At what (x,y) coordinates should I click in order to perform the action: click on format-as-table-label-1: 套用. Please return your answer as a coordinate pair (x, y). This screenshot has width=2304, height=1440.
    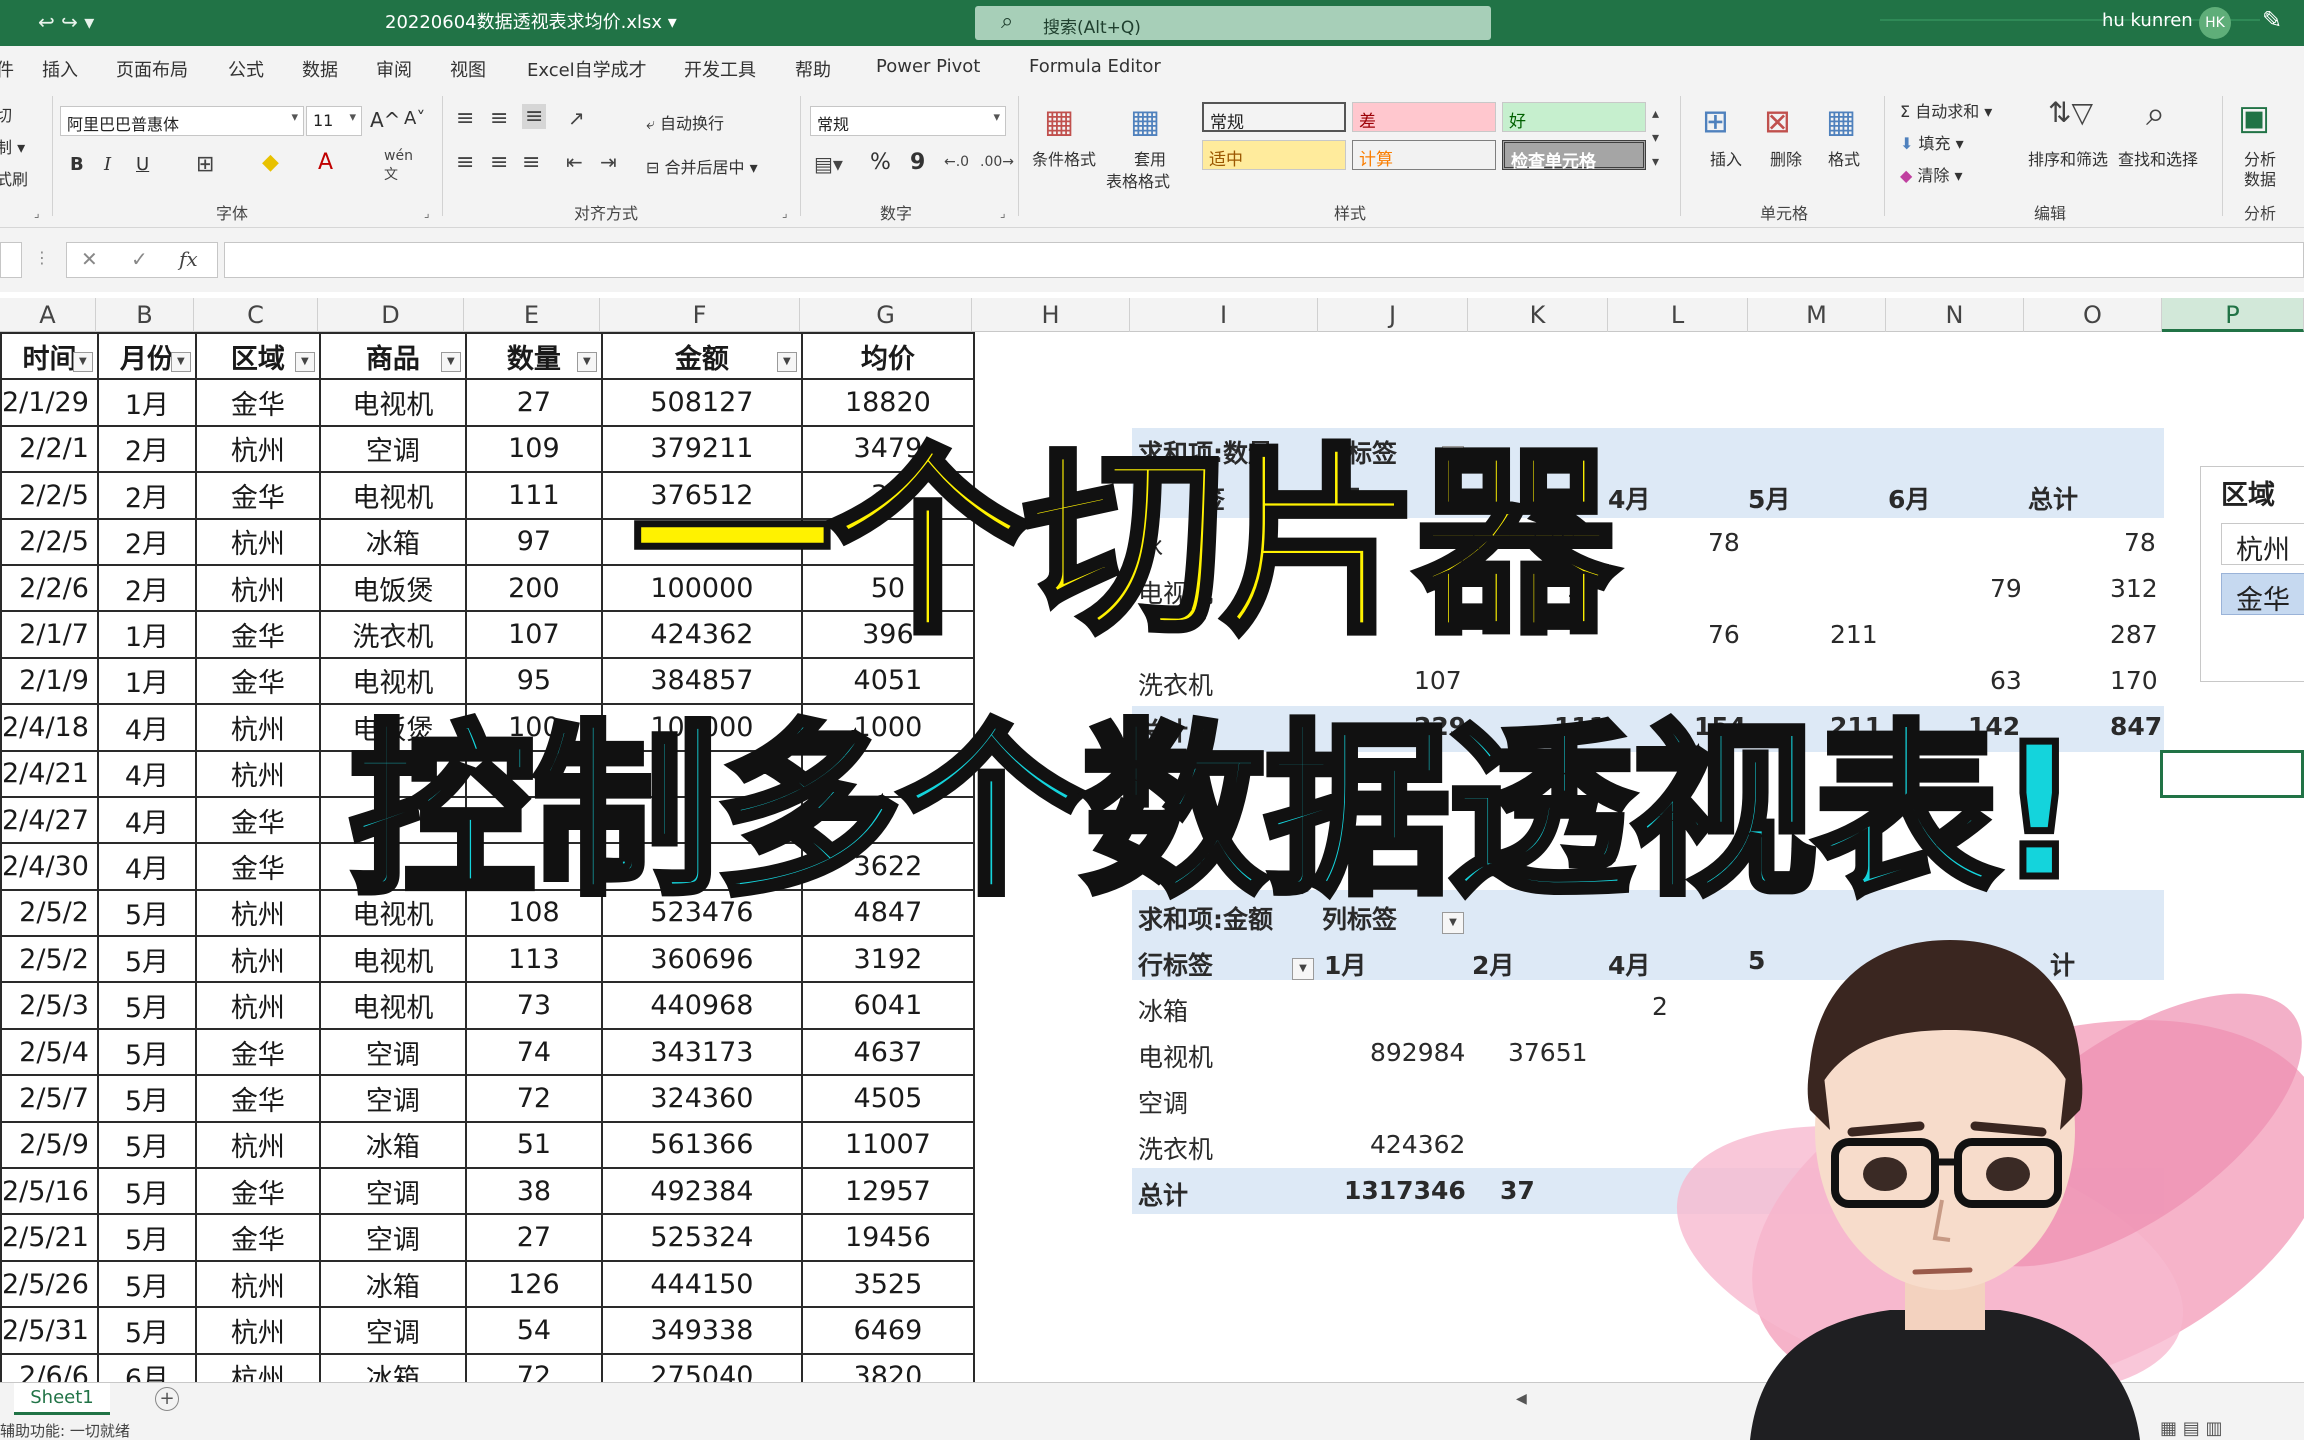
    Looking at the image, I should click on (1150, 158).